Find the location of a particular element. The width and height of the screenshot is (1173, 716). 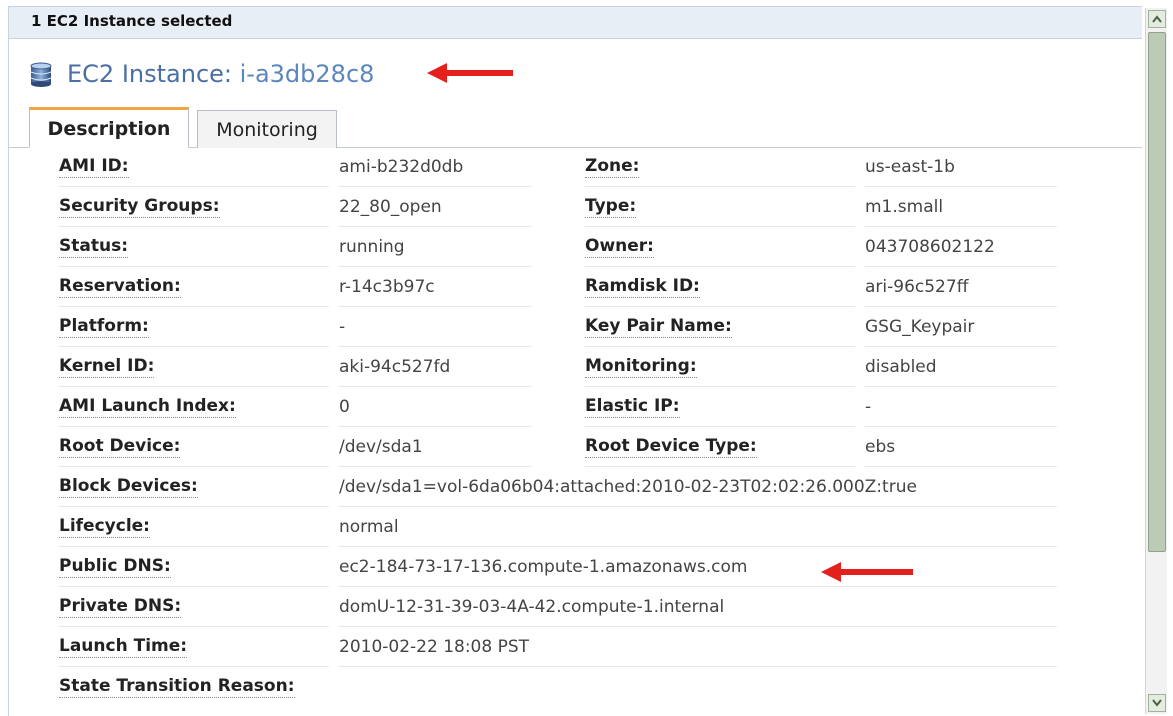

type-value: m1.small is located at coordinates (961, 207).